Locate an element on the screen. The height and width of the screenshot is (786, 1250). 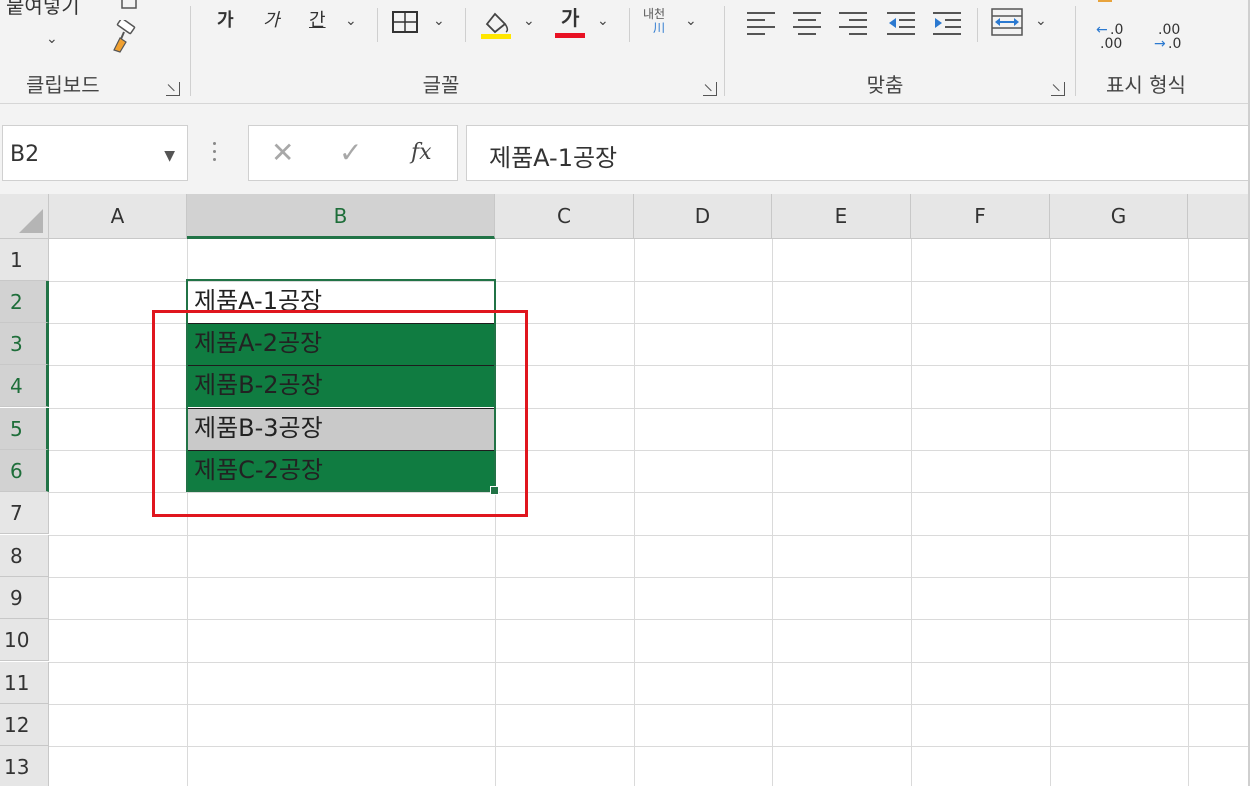
italic-button: 가 is located at coordinates (271, 21).